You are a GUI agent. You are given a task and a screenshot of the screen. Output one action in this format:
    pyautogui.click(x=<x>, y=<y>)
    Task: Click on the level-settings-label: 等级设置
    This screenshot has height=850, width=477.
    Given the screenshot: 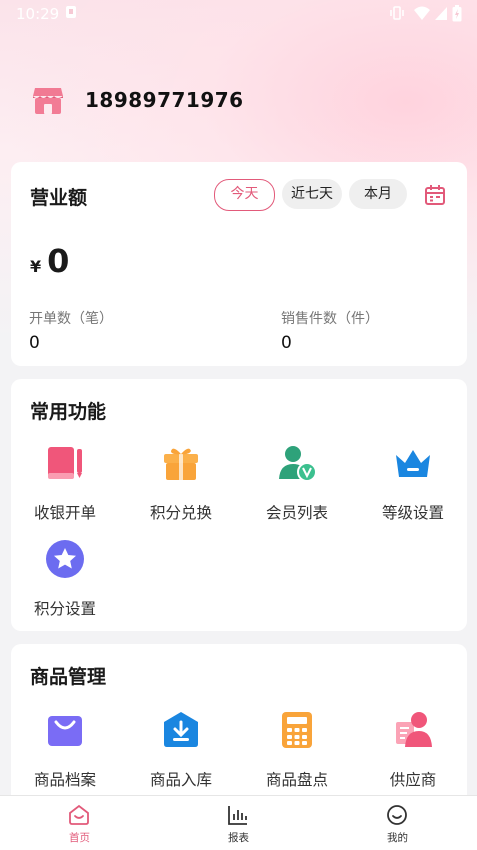 What is the action you would take?
    pyautogui.click(x=412, y=513)
    